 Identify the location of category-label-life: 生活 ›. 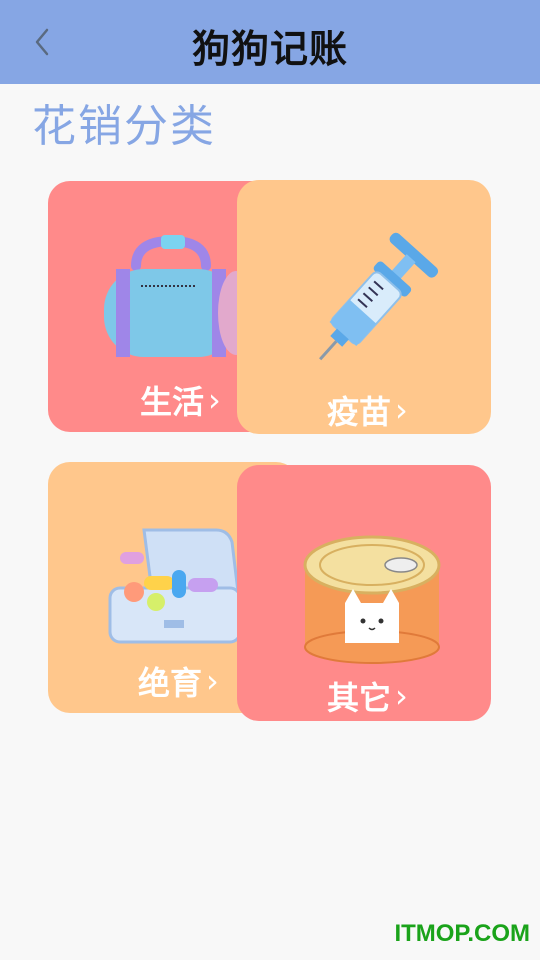
(180, 400).